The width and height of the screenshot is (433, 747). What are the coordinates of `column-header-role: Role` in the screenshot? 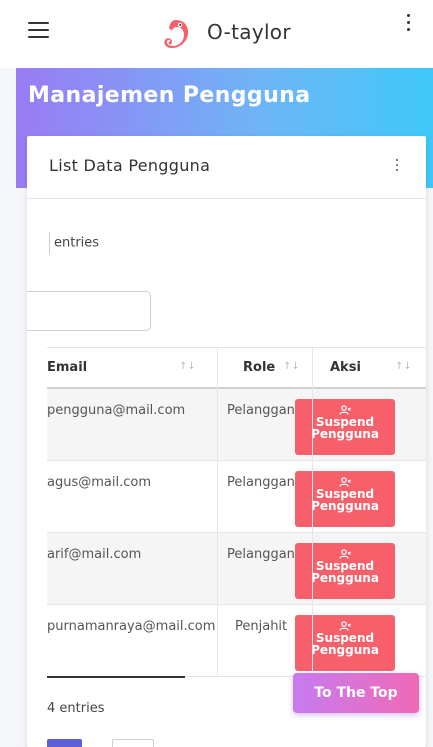 It's located at (259, 367).